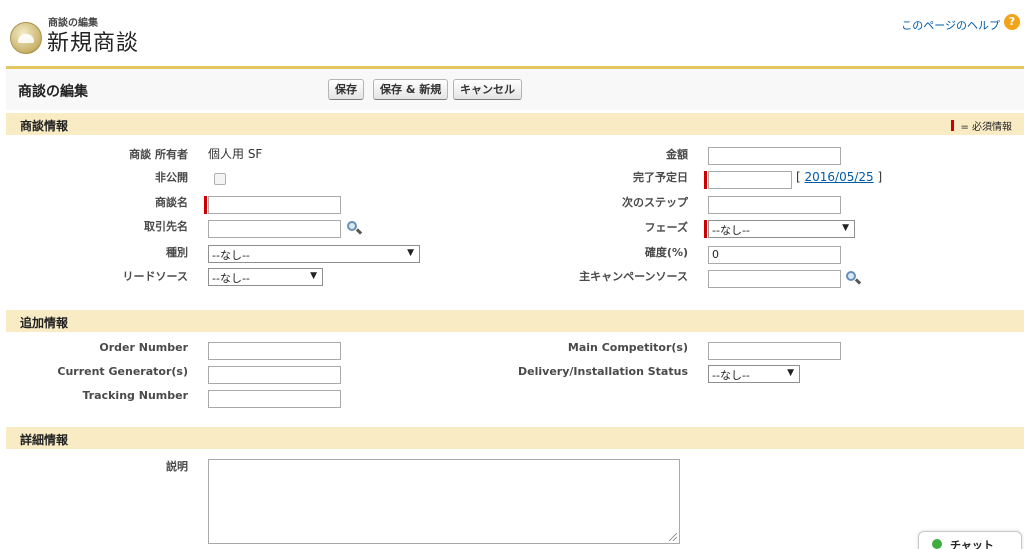 The image size is (1024, 549). What do you see at coordinates (880, 177) in the screenshot?
I see `bracket-close: ]` at bounding box center [880, 177].